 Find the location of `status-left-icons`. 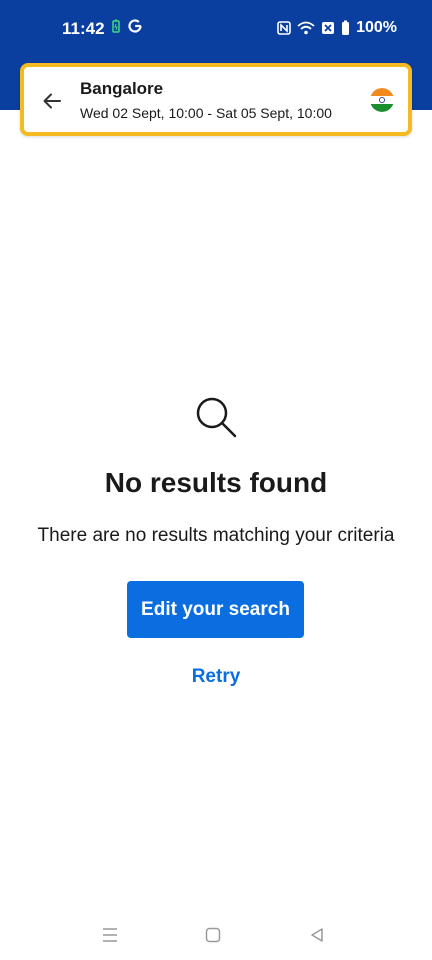

status-left-icons is located at coordinates (127, 26).